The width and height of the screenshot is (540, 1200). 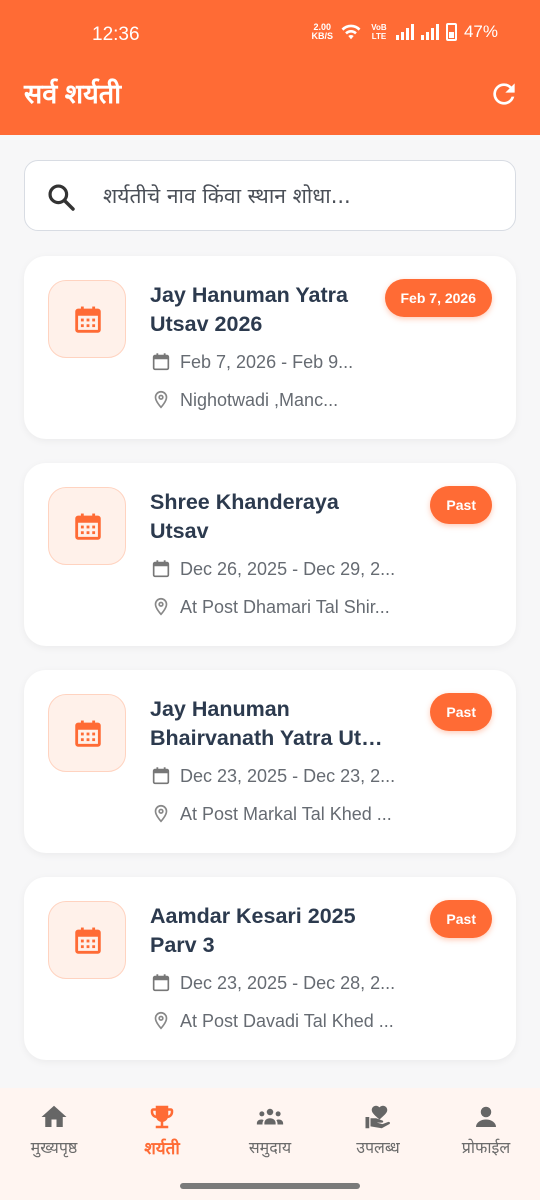 I want to click on net-speed: 2.00 KB/S, so click(x=322, y=32).